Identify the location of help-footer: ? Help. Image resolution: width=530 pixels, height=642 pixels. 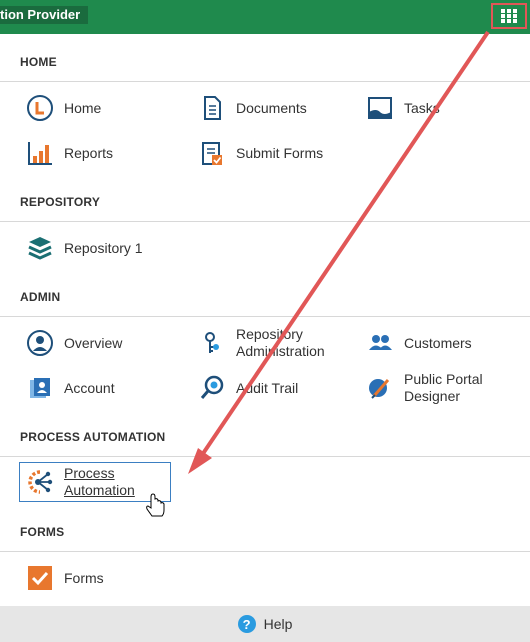
(265, 624).